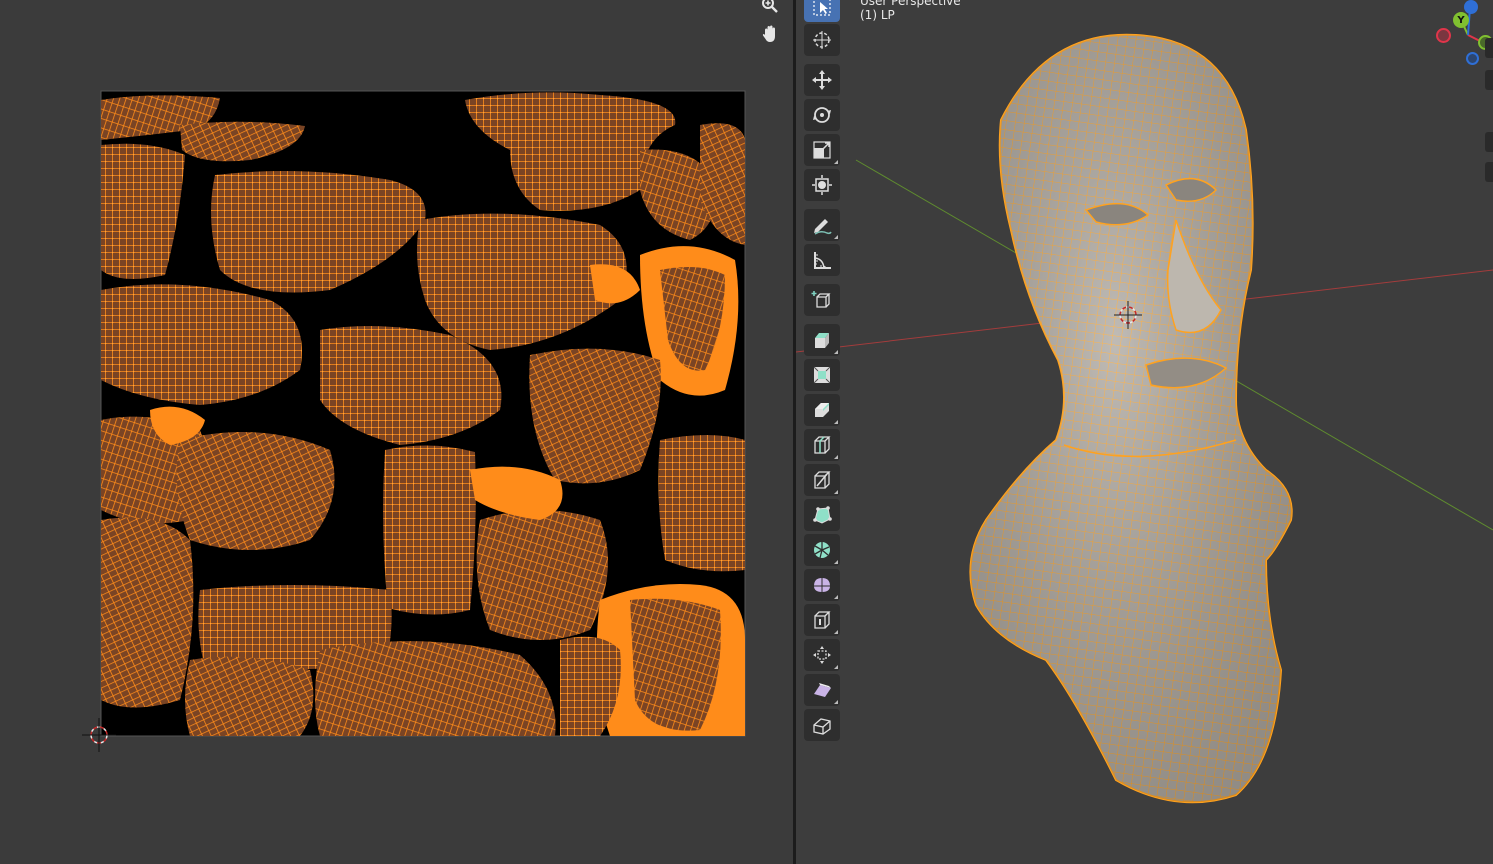 The width and height of the screenshot is (1493, 864). I want to click on navigation-gizmo: Y, so click(1459, 40).